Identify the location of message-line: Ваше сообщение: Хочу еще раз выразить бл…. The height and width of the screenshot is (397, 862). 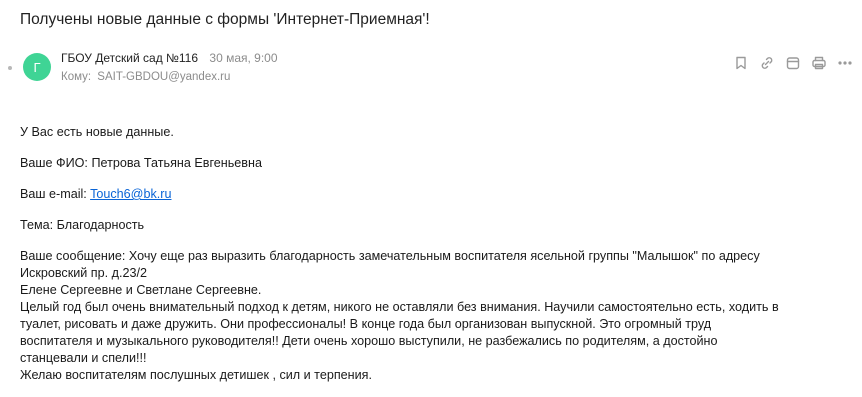
(390, 256).